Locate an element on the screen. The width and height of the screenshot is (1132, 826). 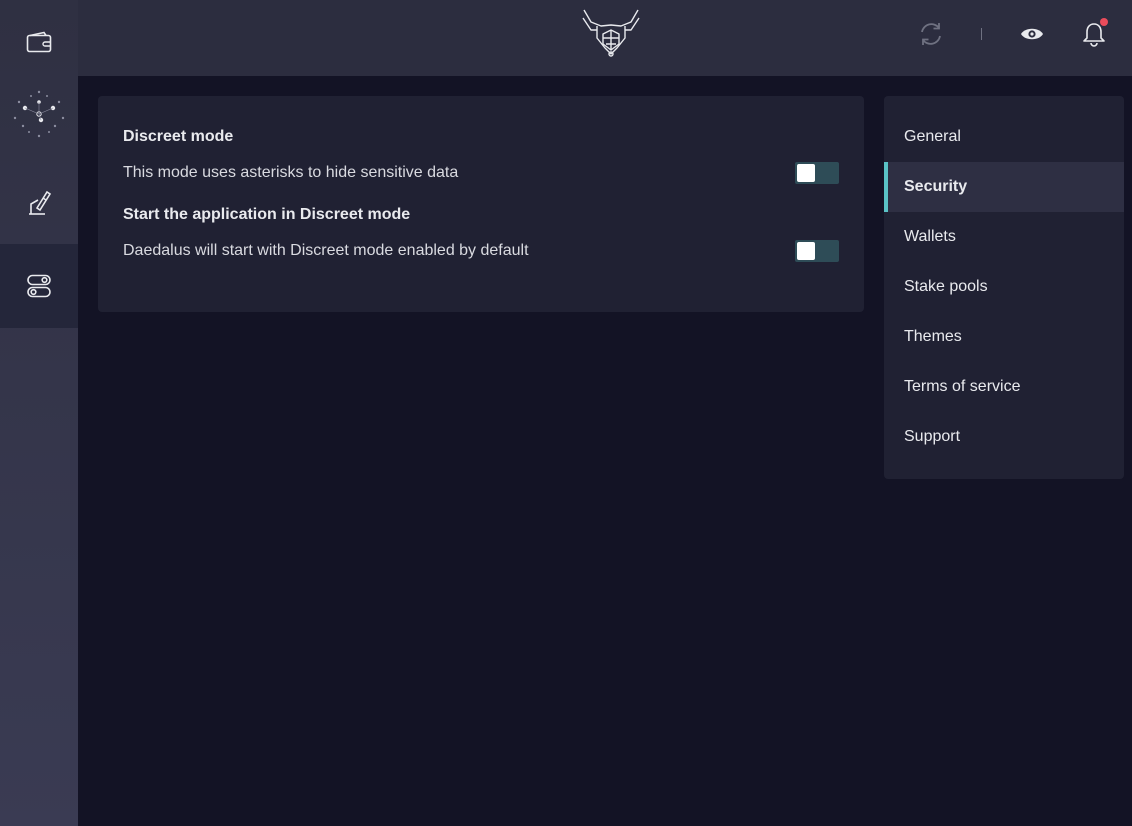
sidebar-item-stake-pools is located at coordinates (39, 116).